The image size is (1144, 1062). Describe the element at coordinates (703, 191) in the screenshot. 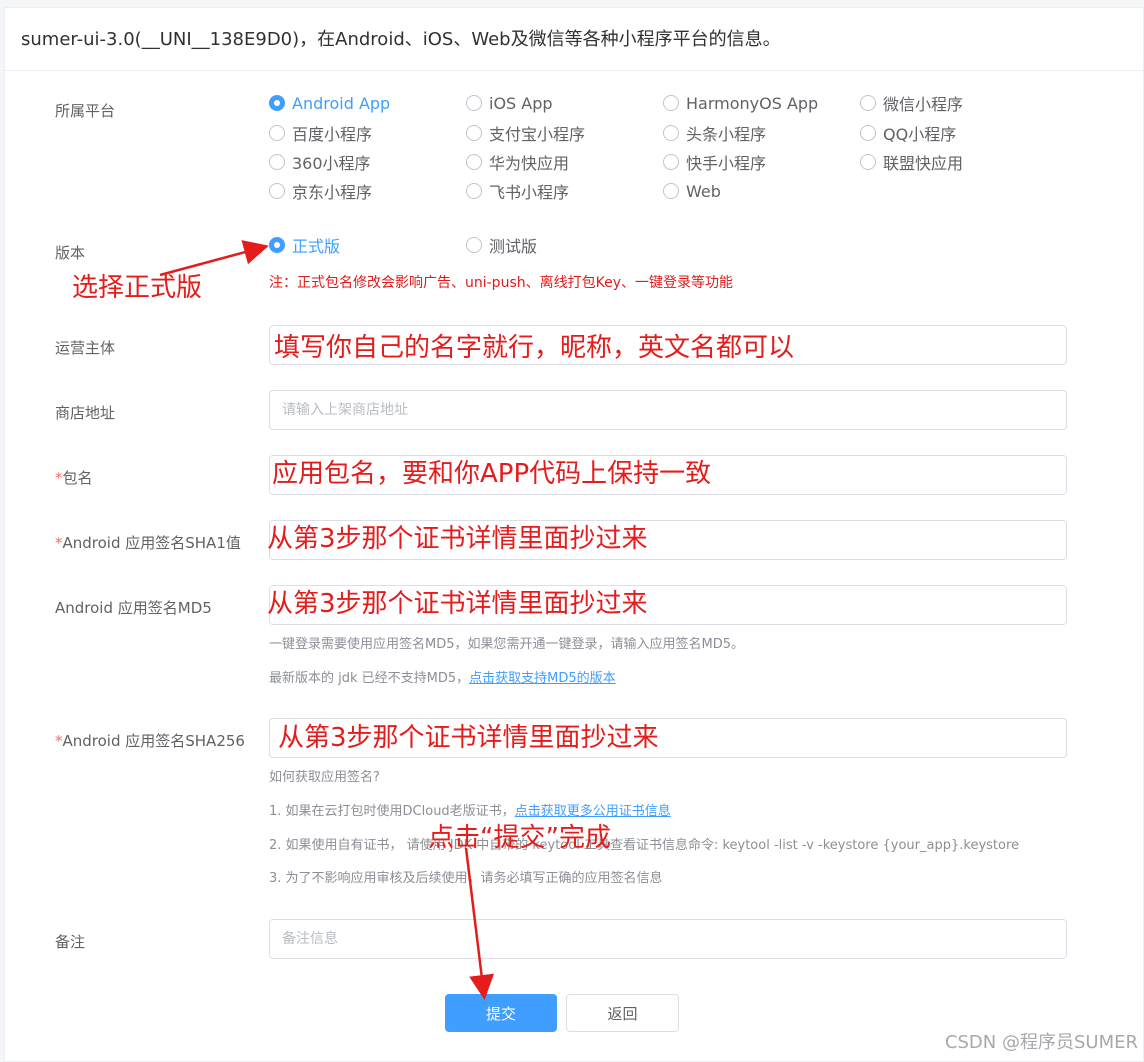

I see `platform-option-label: Web` at that location.